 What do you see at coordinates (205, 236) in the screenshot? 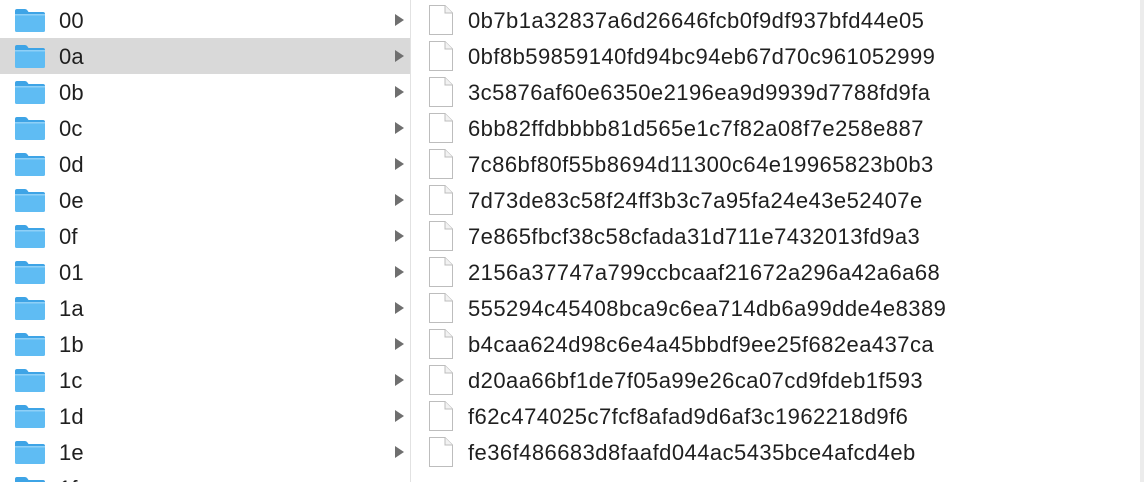
I see `folder-row: 0f` at bounding box center [205, 236].